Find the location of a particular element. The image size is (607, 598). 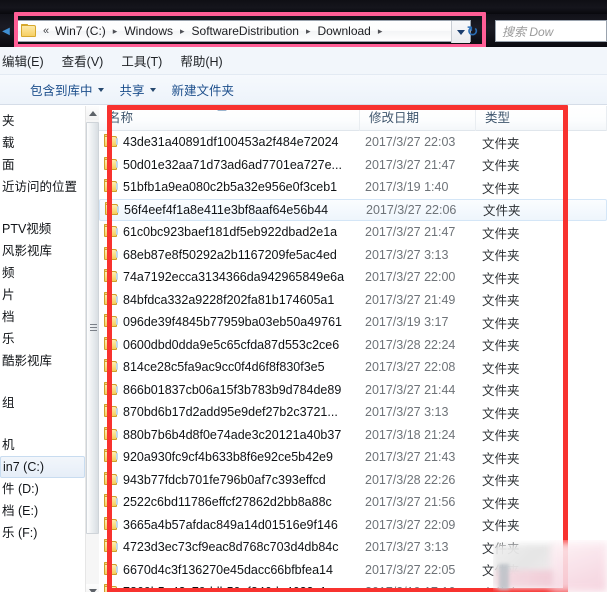

scrollbar-thumb is located at coordinates (92, 328).